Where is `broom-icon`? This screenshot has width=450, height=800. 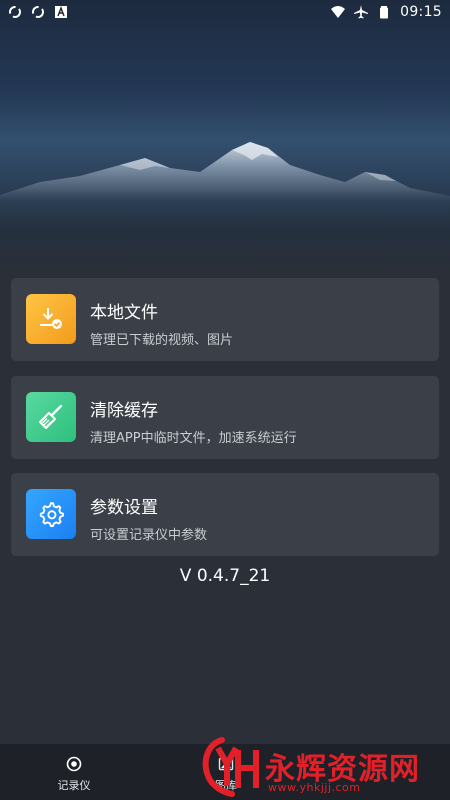 broom-icon is located at coordinates (51, 417).